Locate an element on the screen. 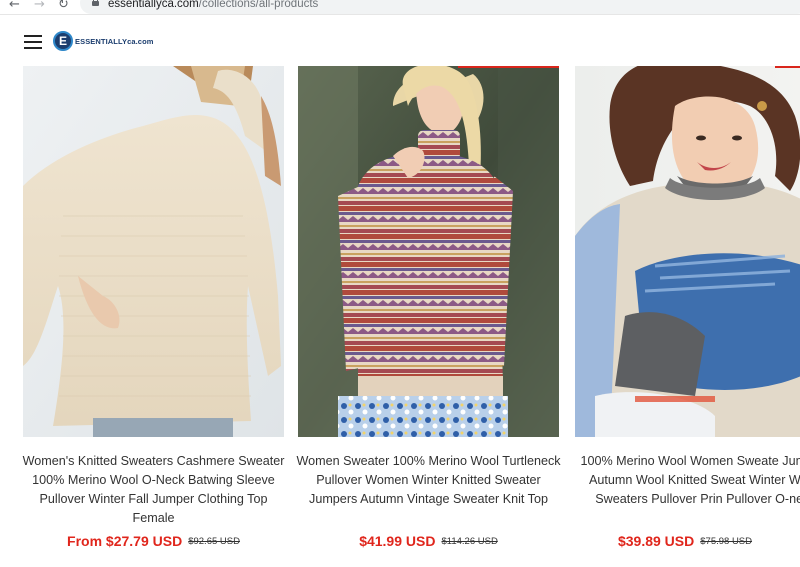 The width and height of the screenshot is (800, 567). price-row: $39.89 USD $75.98 USD is located at coordinates (685, 542).